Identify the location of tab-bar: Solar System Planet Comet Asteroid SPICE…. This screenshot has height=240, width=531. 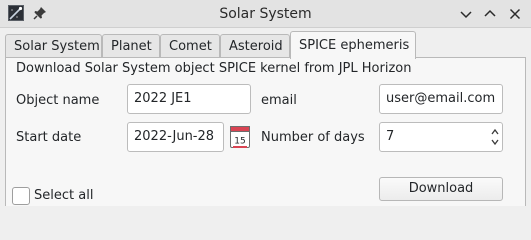
(265, 43).